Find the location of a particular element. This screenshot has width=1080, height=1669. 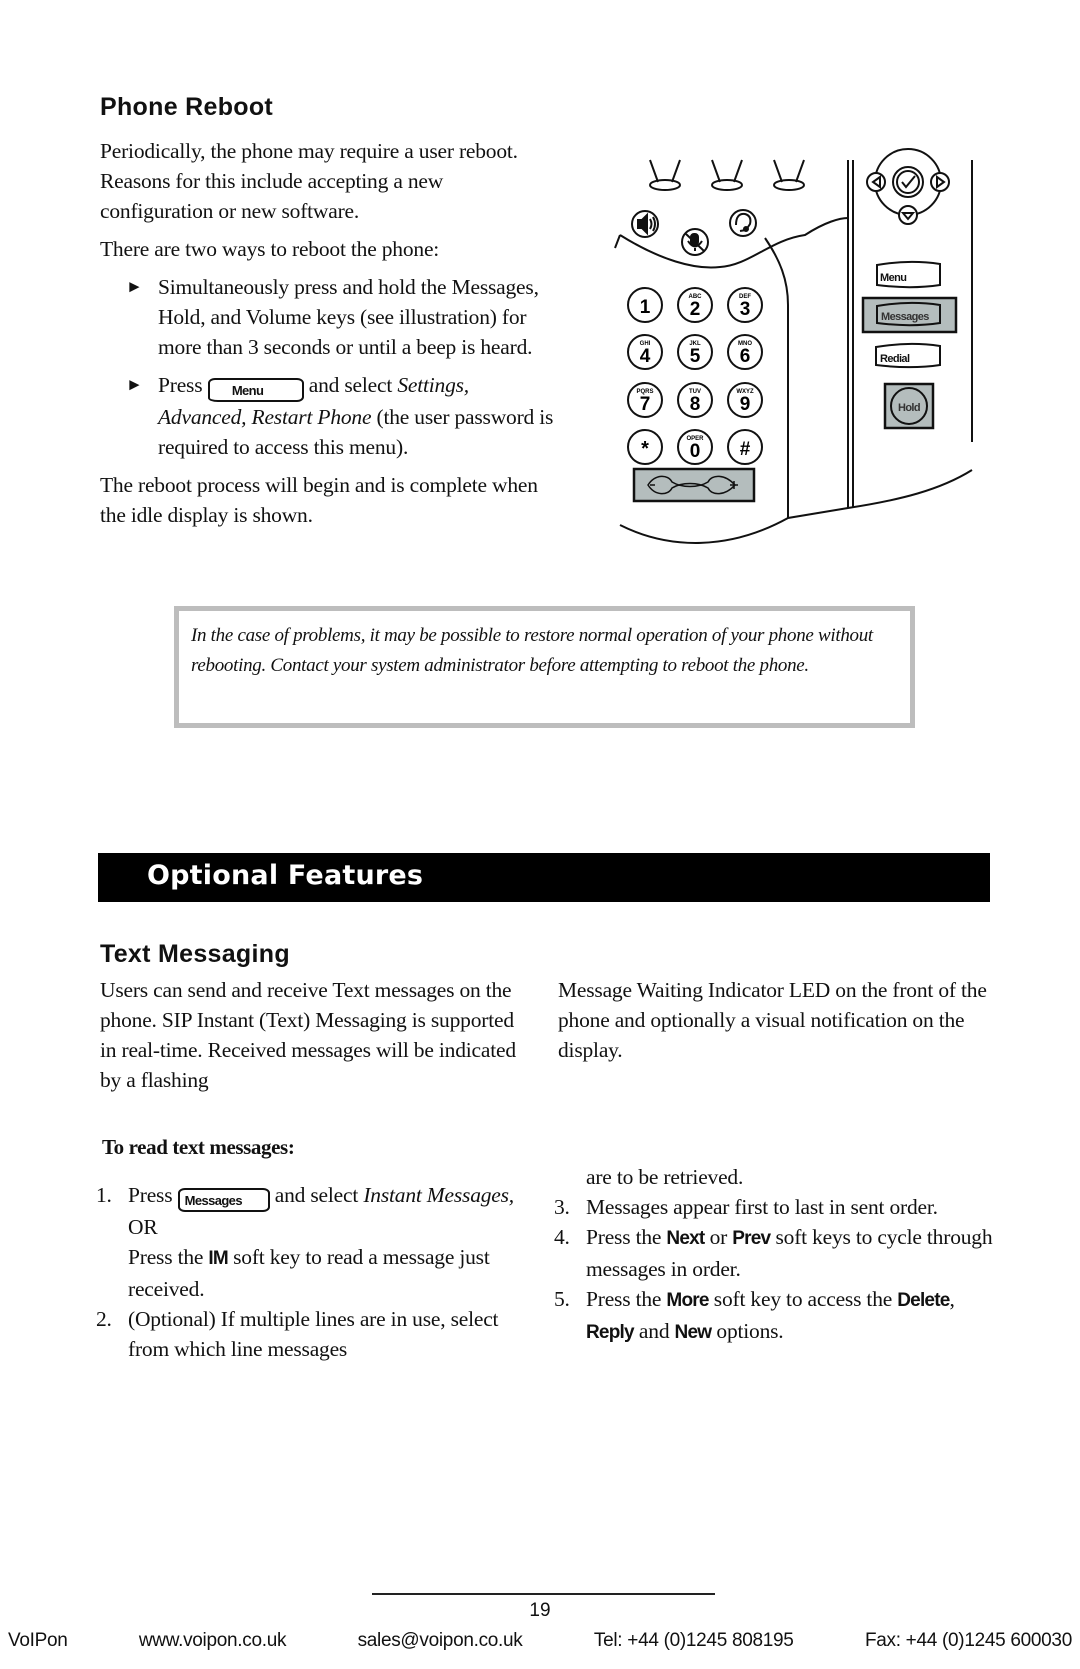

keypad-key-hash: # is located at coordinates (745, 447).